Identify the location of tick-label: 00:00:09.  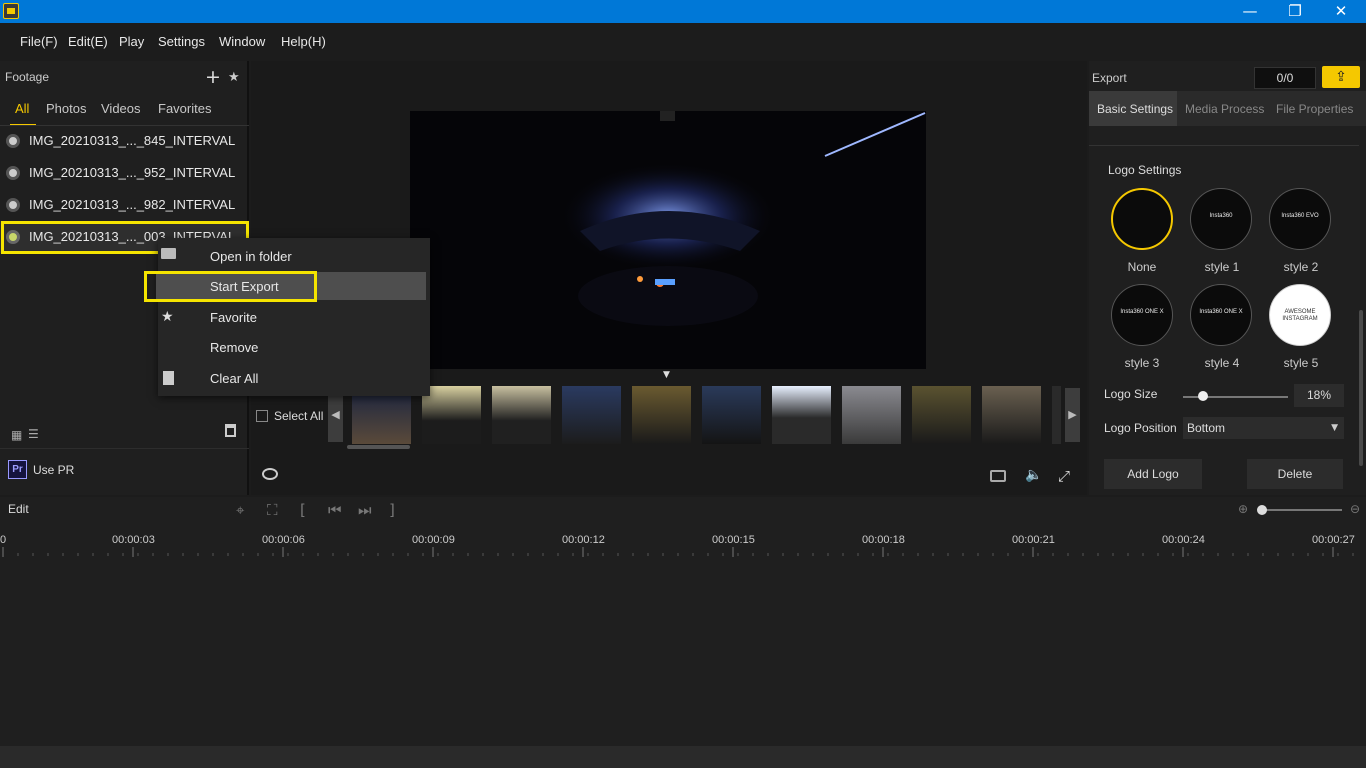
(433, 540).